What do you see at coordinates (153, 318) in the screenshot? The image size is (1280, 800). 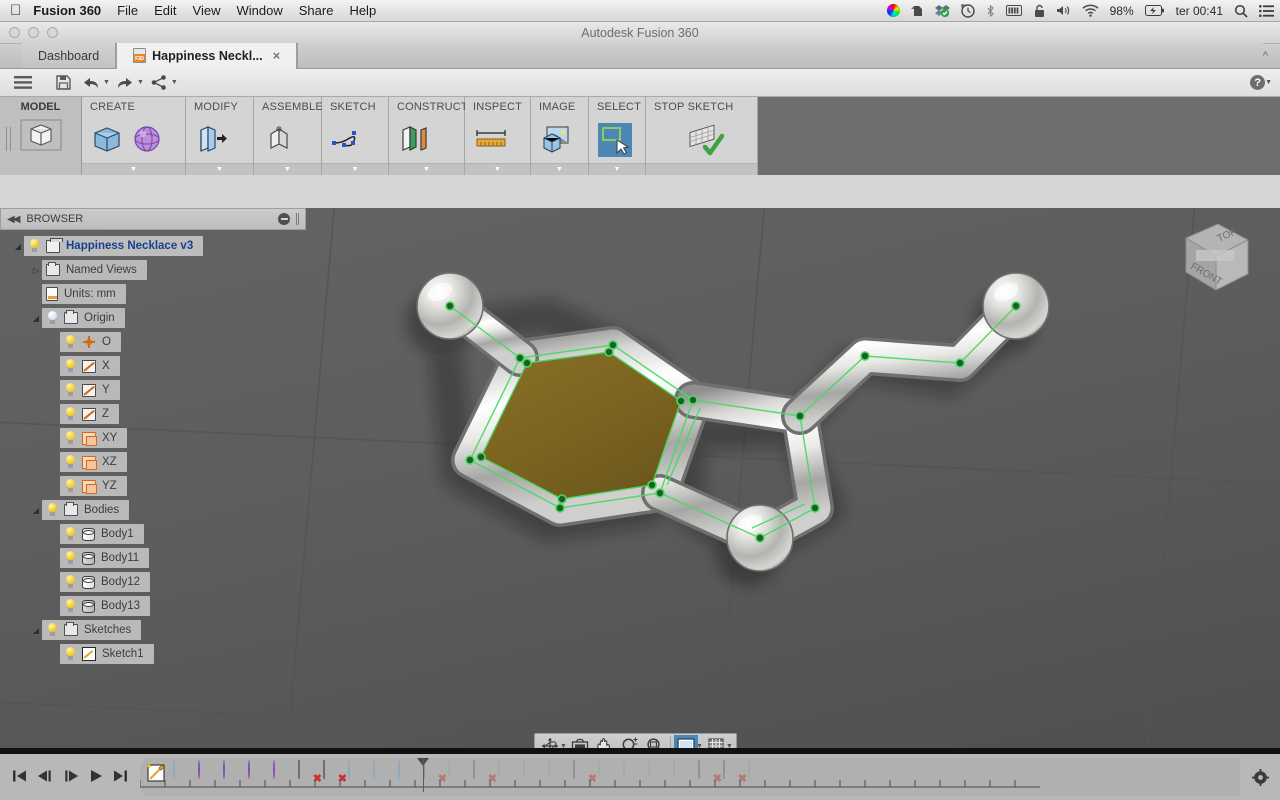 I see `browser-tree-item: ◢ Origin` at bounding box center [153, 318].